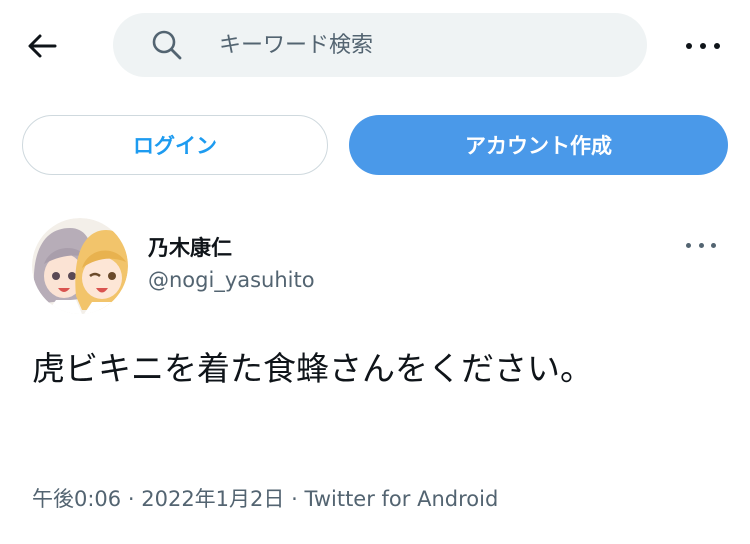 The height and width of the screenshot is (544, 750). What do you see at coordinates (538, 145) in the screenshot?
I see `create-account-button: アカウント作成` at bounding box center [538, 145].